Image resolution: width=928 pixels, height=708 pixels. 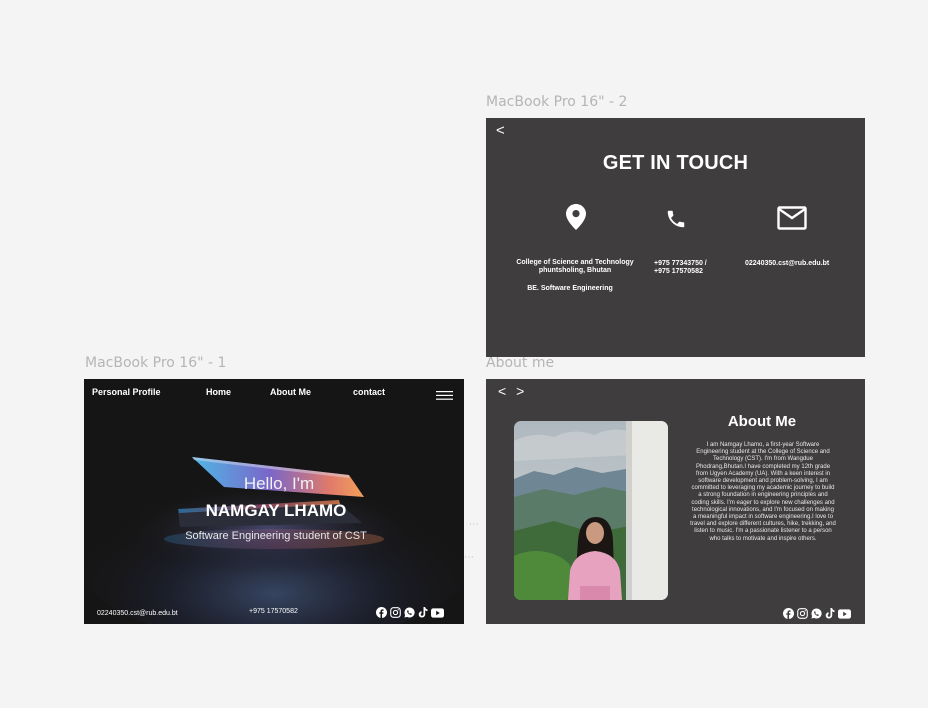 I want to click on contact-title: GET IN TOUCH, so click(x=675, y=163).